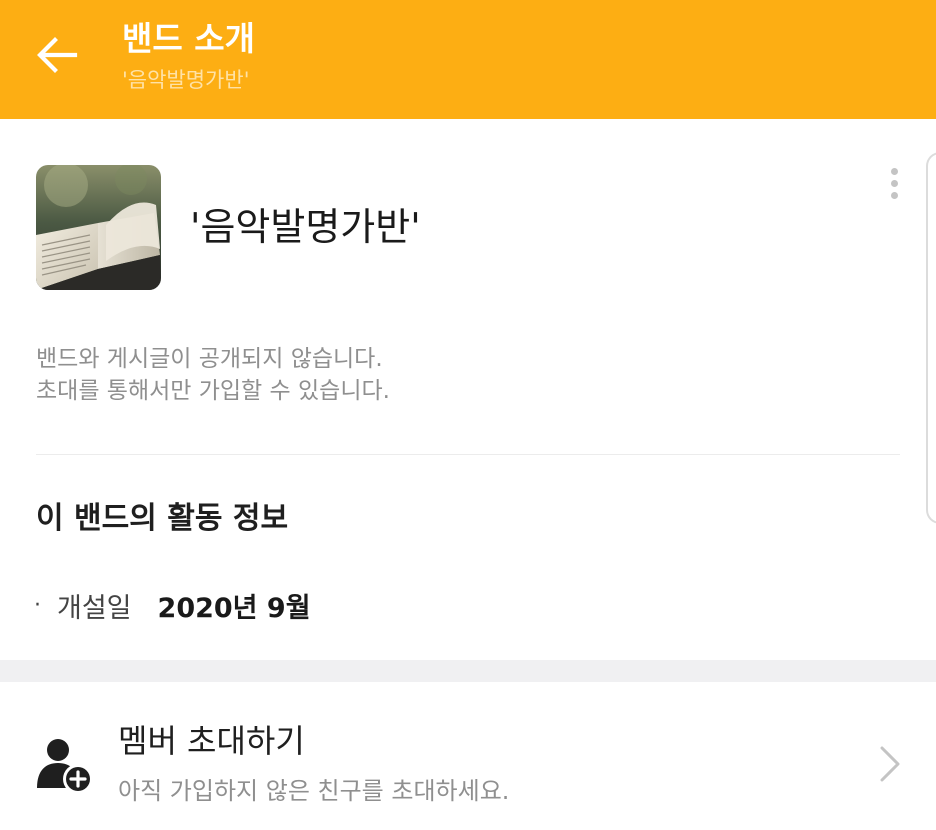 The width and height of the screenshot is (936, 830). I want to click on add-user-icon, so click(65, 766).